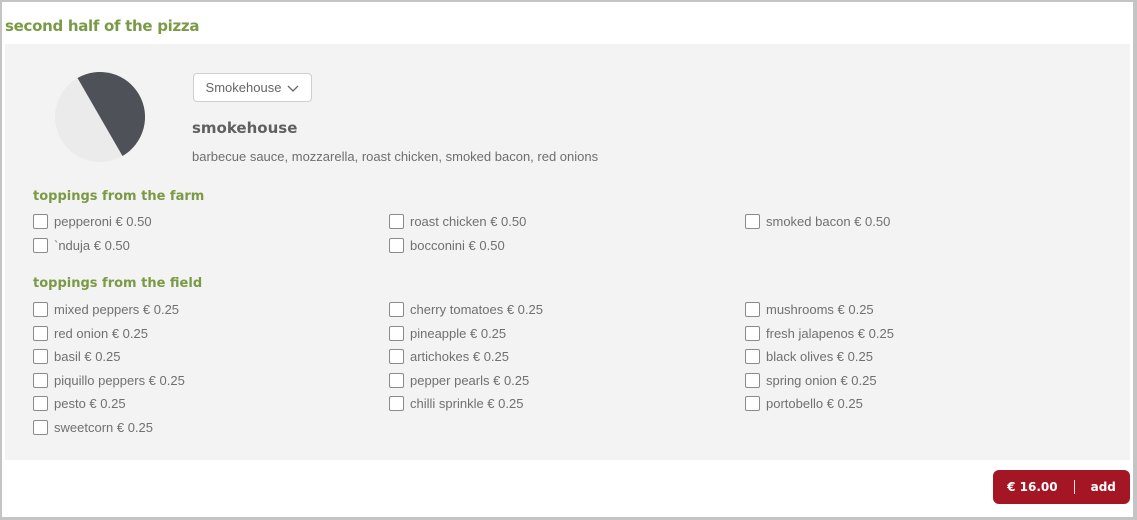 The width and height of the screenshot is (1137, 520). What do you see at coordinates (567, 404) in the screenshot?
I see `topping-option: chilli sprinkle € 0.25` at bounding box center [567, 404].